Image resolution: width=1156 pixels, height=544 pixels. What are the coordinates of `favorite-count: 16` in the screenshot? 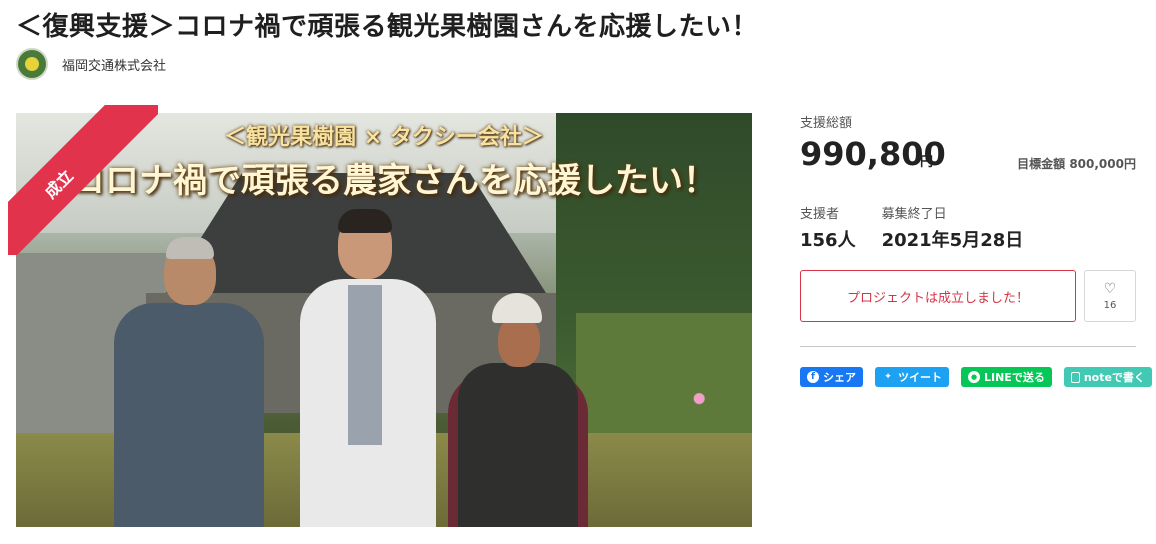 It's located at (1110, 305).